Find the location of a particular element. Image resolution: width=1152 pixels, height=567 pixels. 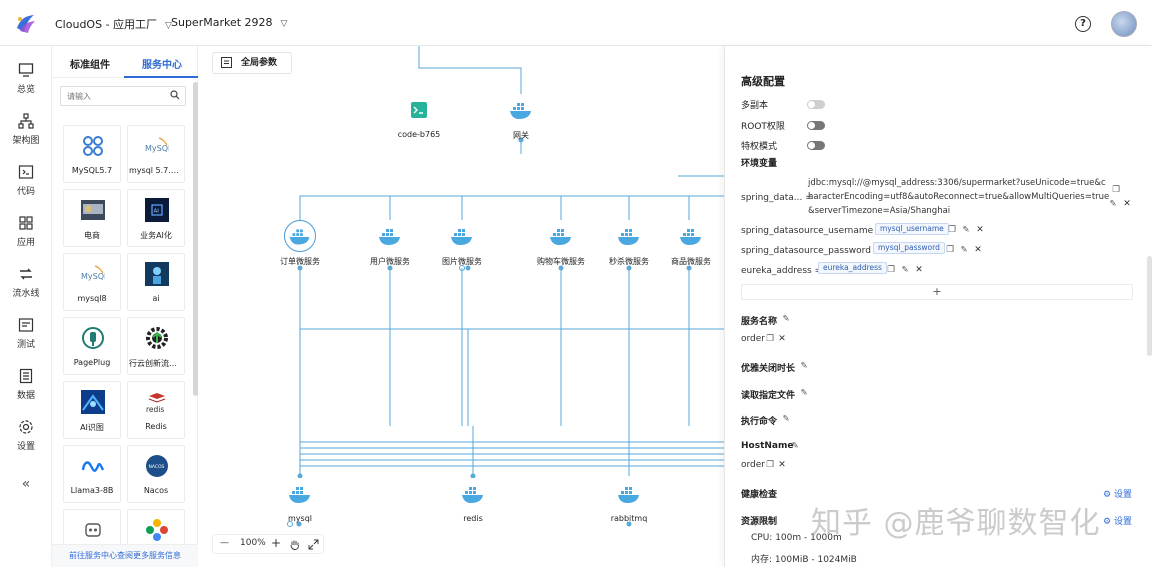

zoom-out-button: — is located at coordinates (224, 543).